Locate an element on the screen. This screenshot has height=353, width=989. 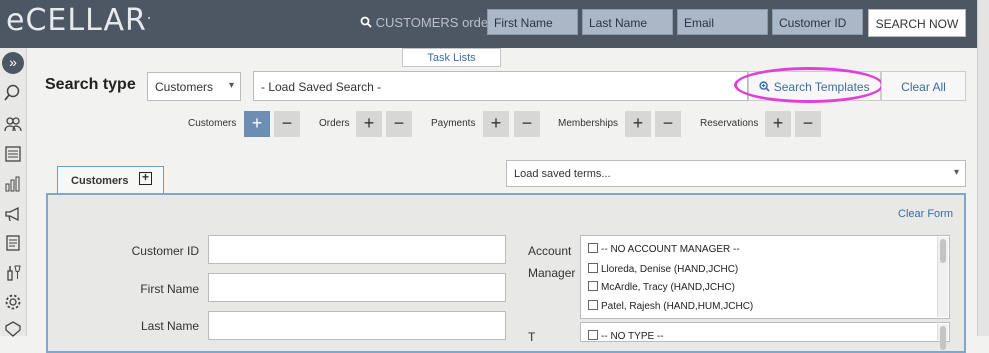
tag-icon is located at coordinates (13, 329).